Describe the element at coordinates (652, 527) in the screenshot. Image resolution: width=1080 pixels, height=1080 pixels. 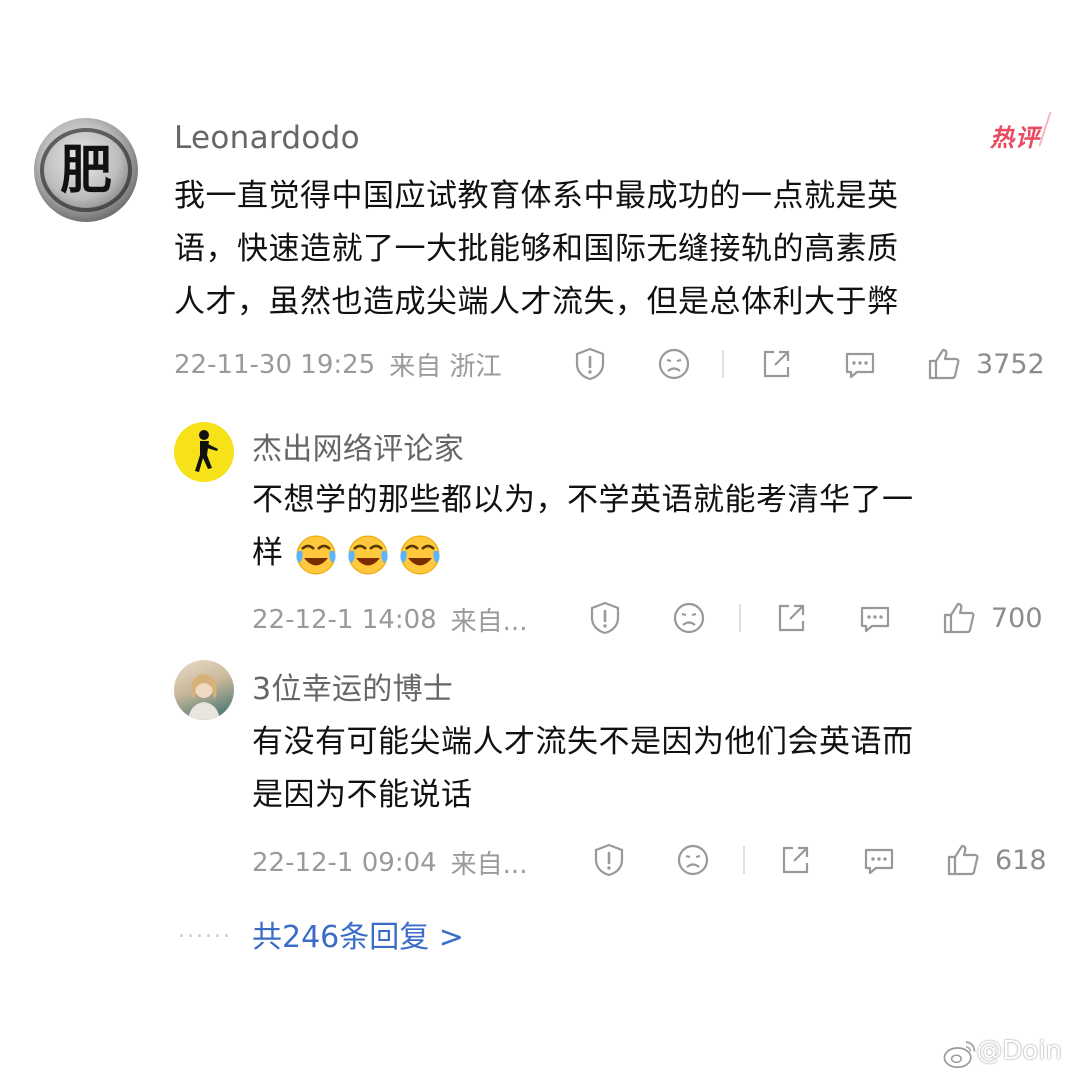
I see `reply-text: 不想学的那些都以为，不学英语就能考清华了一 样` at that location.